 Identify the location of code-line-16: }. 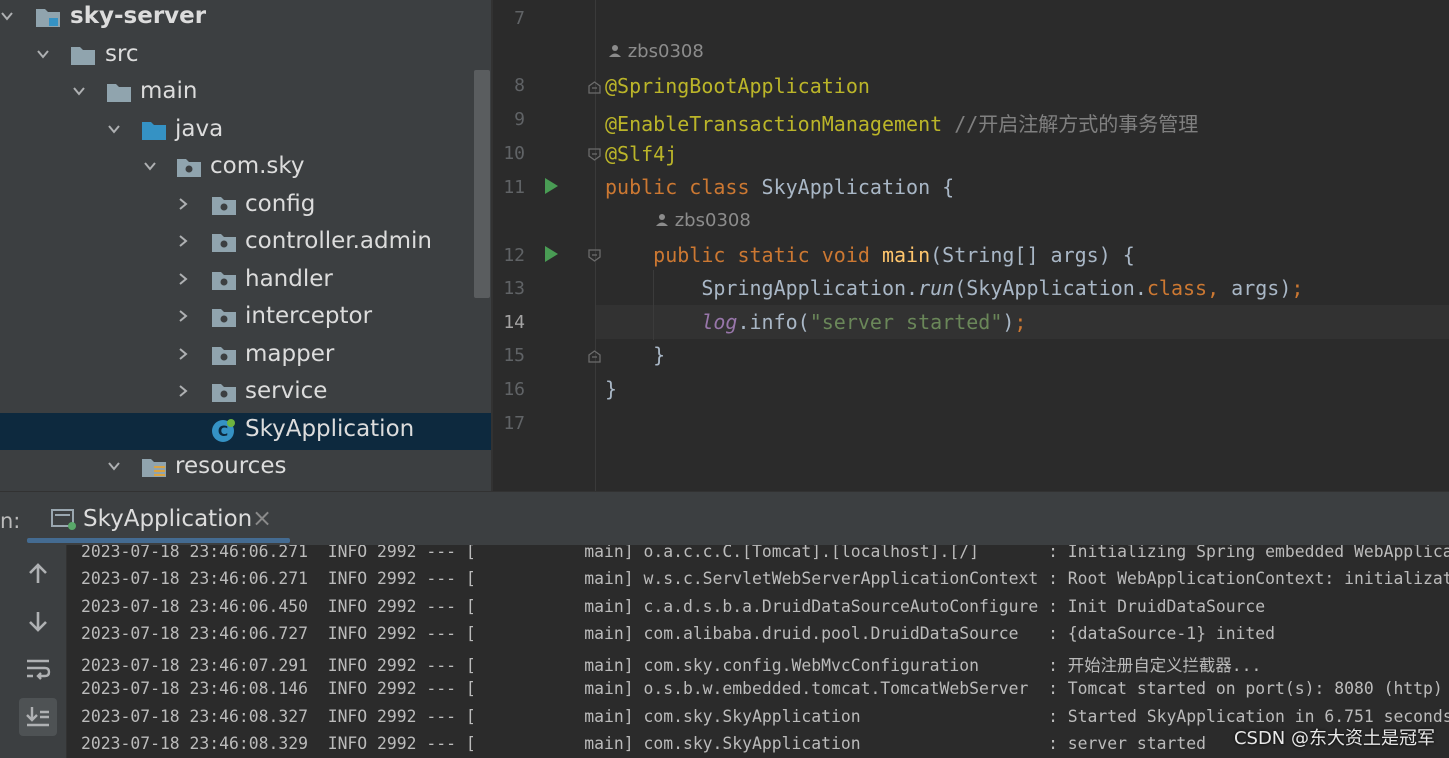
(611, 389).